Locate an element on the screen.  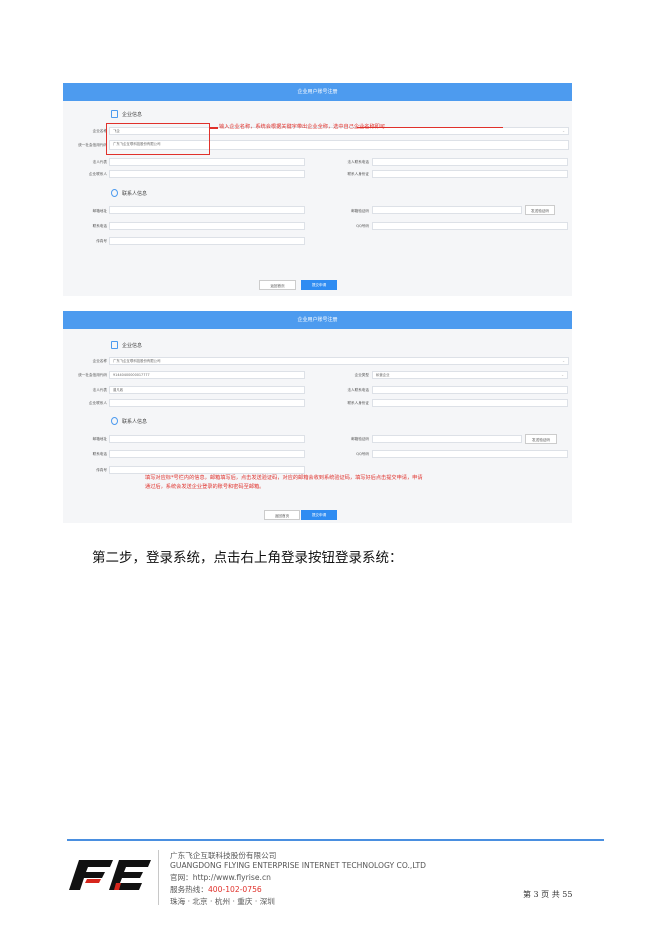
footer-cities: 珠海 · 北京 · 杭州 · 重庆 · 深圳 is located at coordinates (222, 901).